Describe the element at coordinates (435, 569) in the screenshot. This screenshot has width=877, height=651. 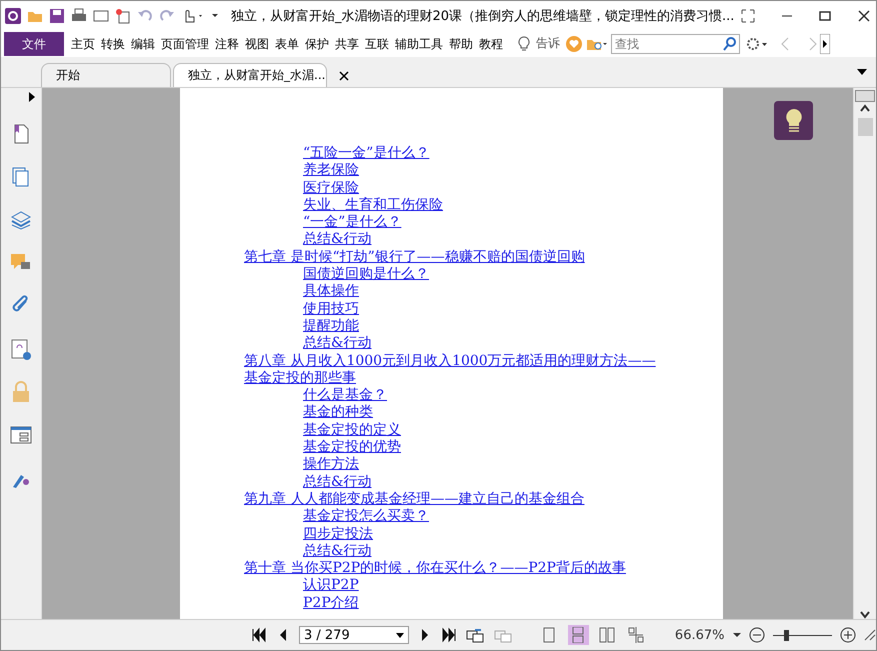
I see `toc-chapter-link: 第十章 当你买P2P的时候，你在买什么？——P2P背后的故事` at that location.